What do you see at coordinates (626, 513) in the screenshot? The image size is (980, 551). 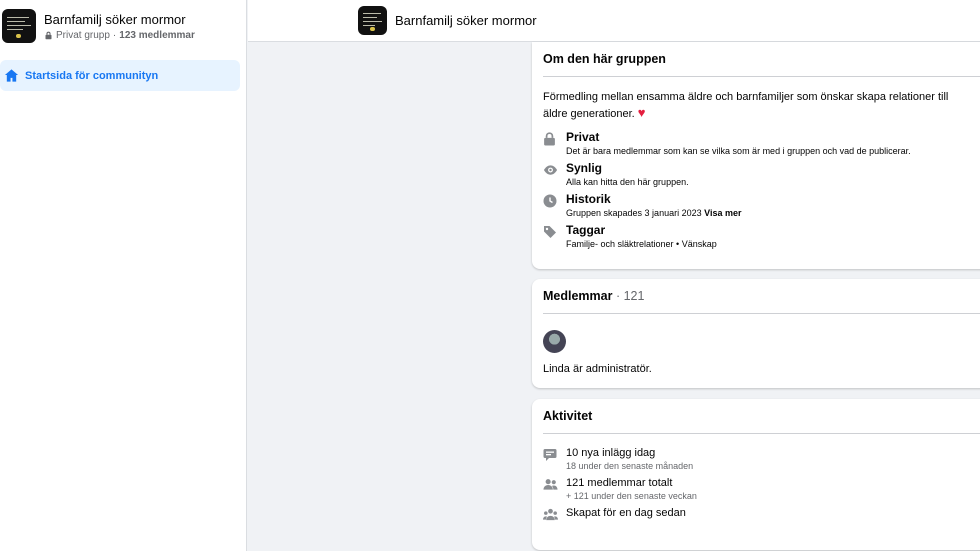 I see `activity-item-title: Skapat för en dag sedan` at bounding box center [626, 513].